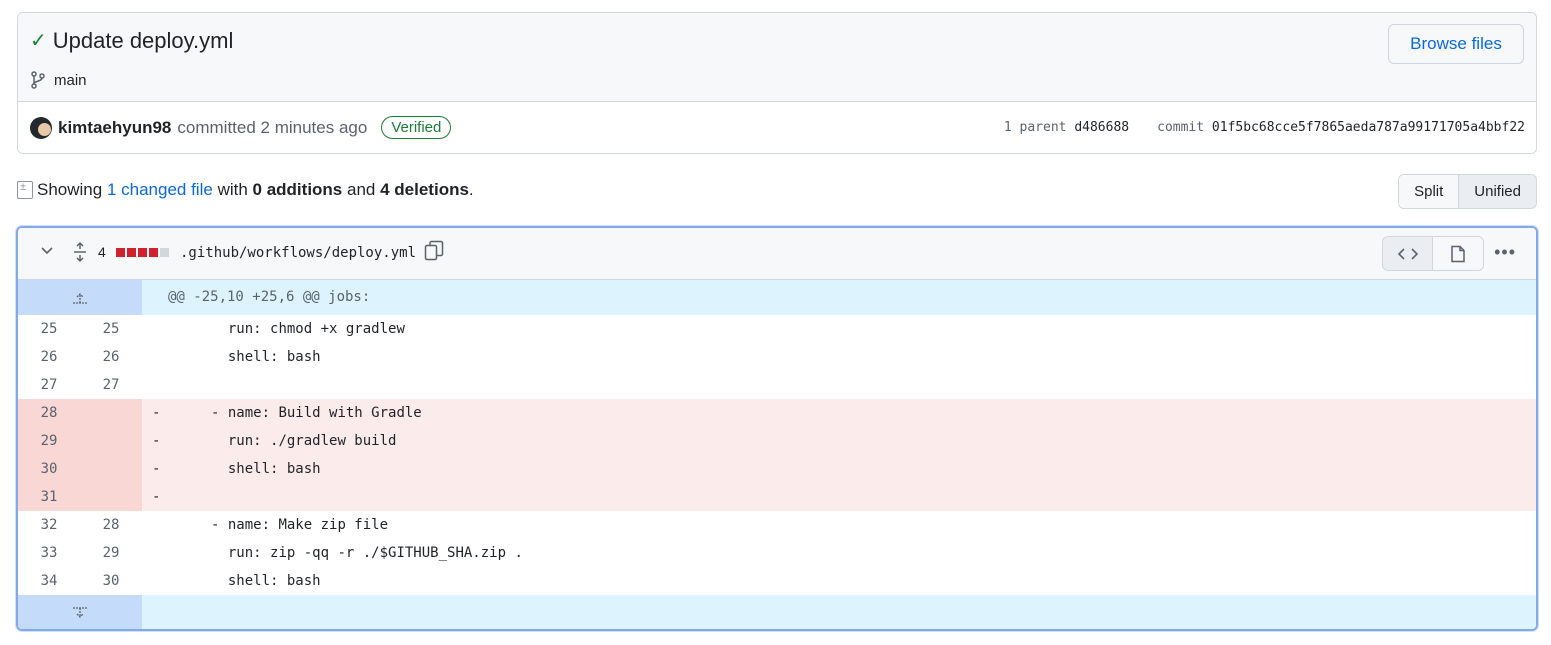 Image resolution: width=1551 pixels, height=645 pixels. What do you see at coordinates (297, 189) in the screenshot?
I see `additions-count: 0 additions` at bounding box center [297, 189].